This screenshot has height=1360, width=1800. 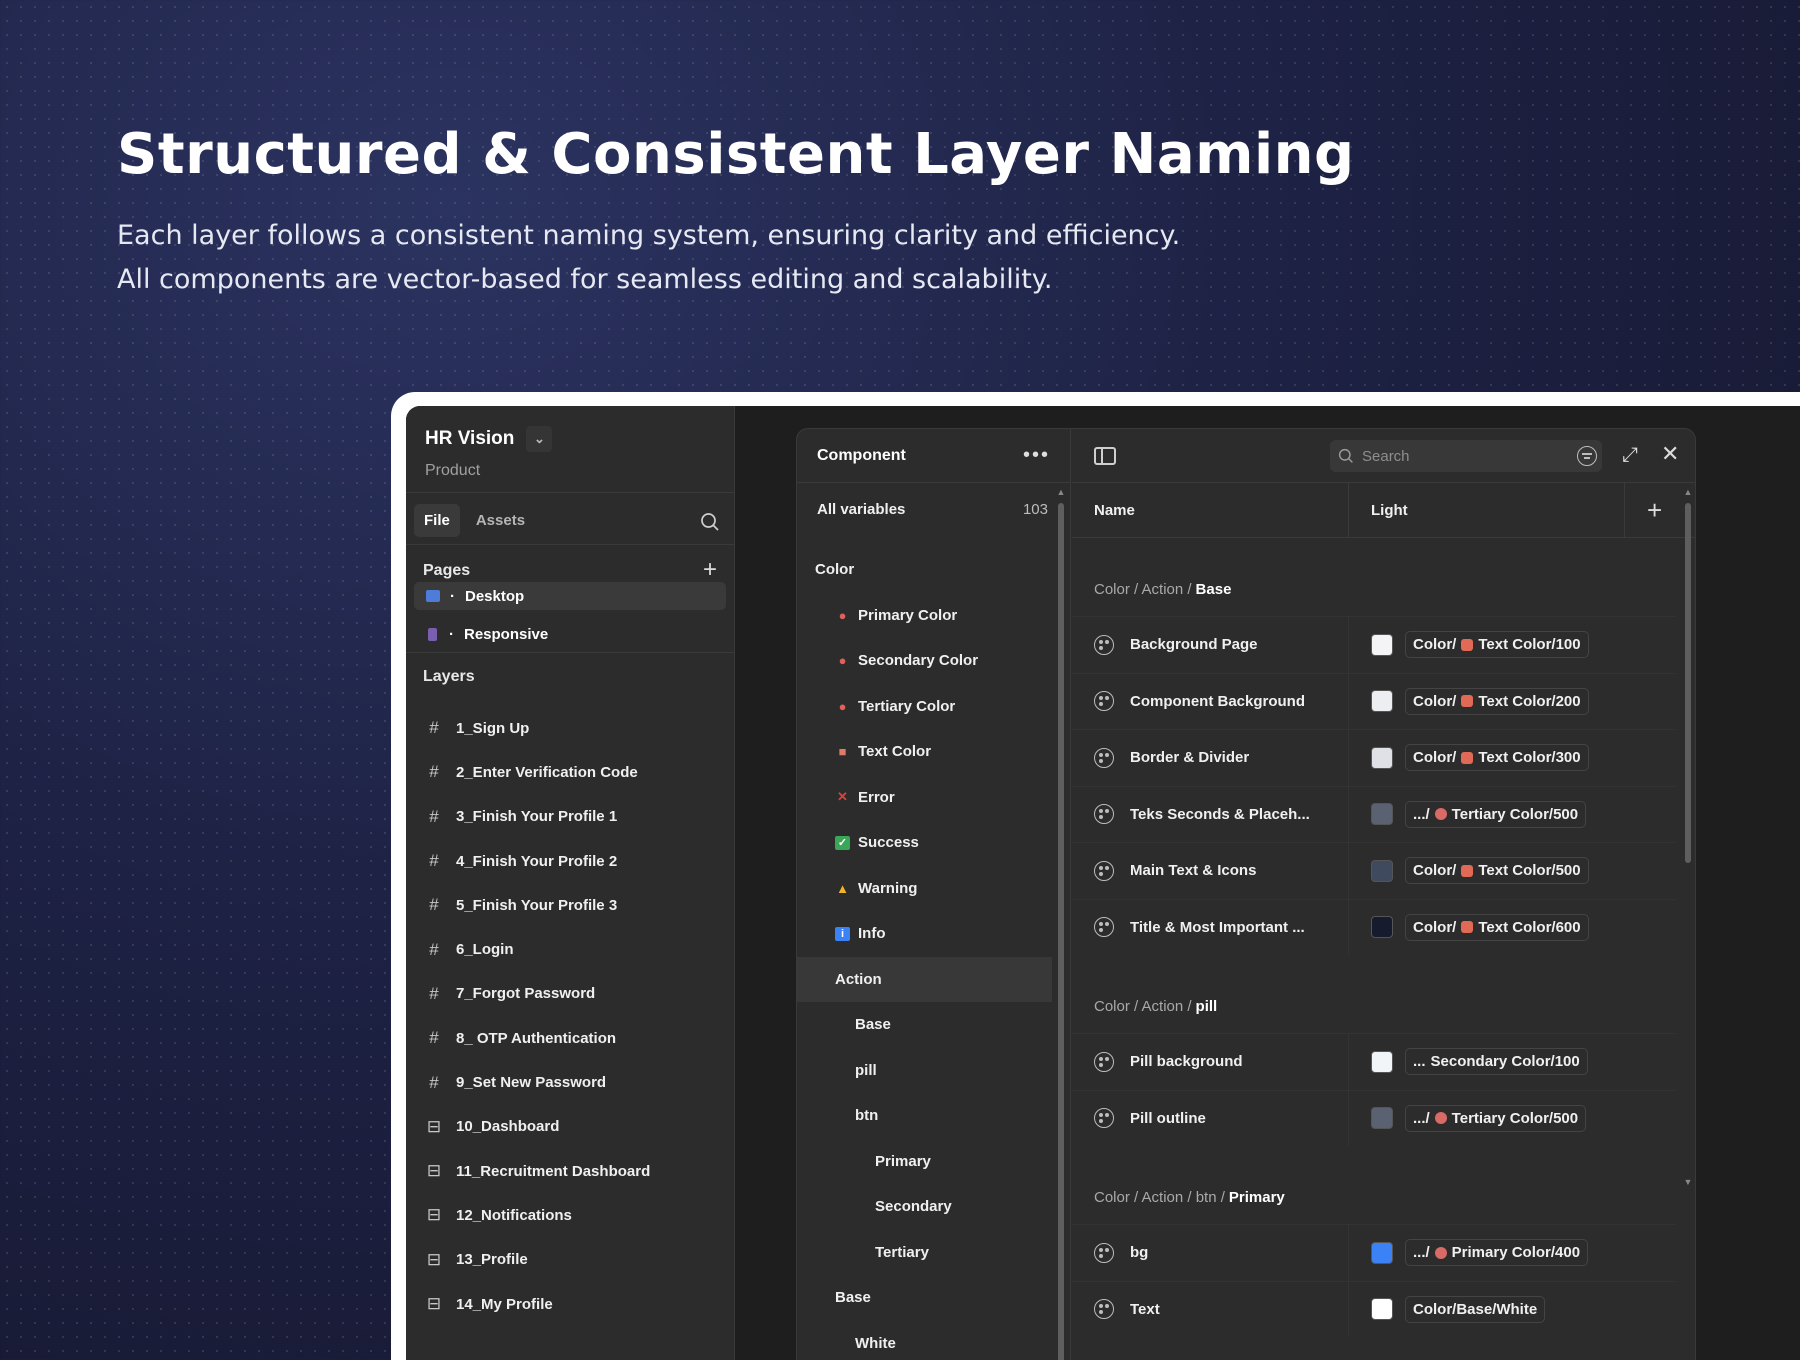 I want to click on page-item: · Responsive, so click(x=570, y=634).